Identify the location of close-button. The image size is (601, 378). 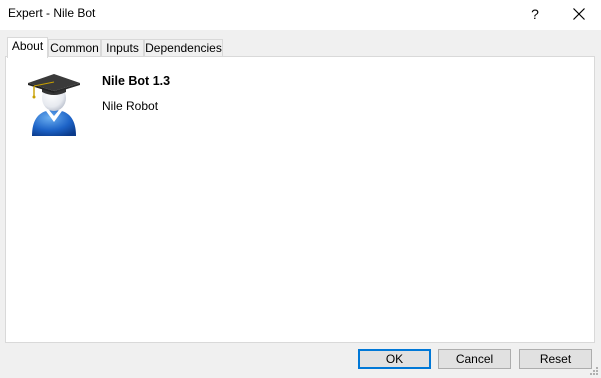
(579, 14).